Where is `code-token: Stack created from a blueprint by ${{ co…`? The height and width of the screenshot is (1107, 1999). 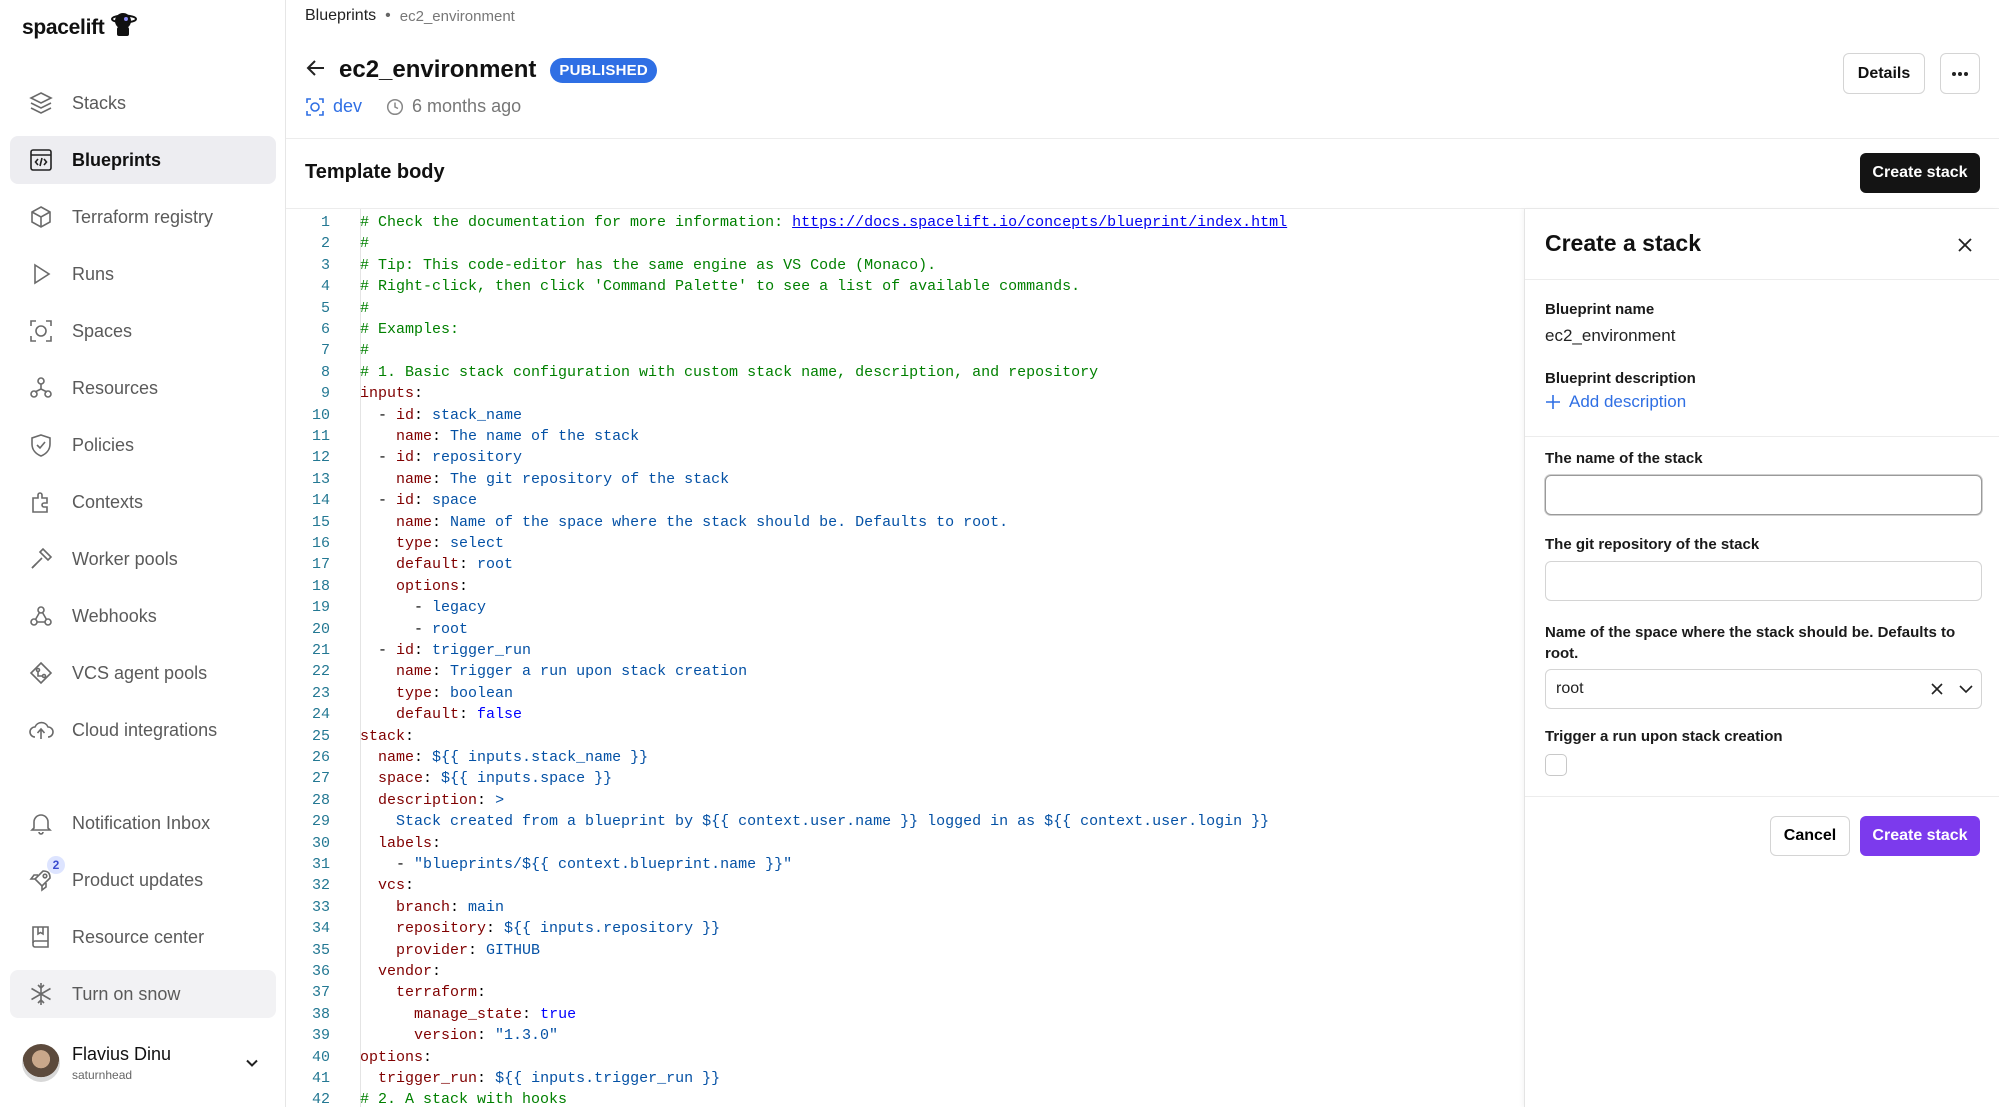
code-token: Stack created from a blueprint by ${{ co… is located at coordinates (833, 822).